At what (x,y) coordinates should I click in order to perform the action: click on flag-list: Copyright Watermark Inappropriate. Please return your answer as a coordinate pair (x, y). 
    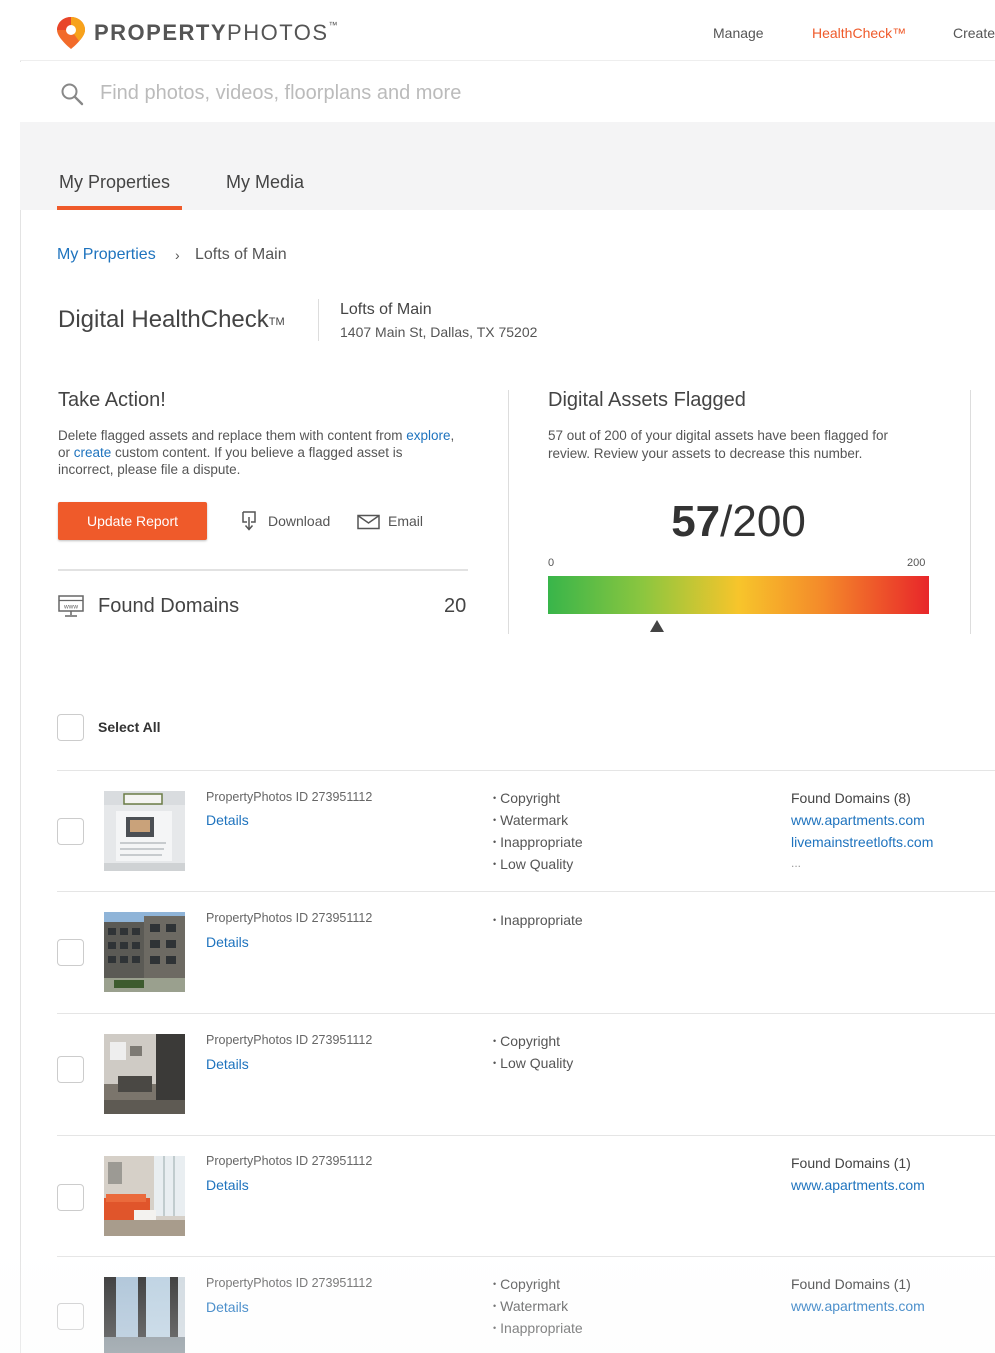
    Looking at the image, I should click on (538, 1306).